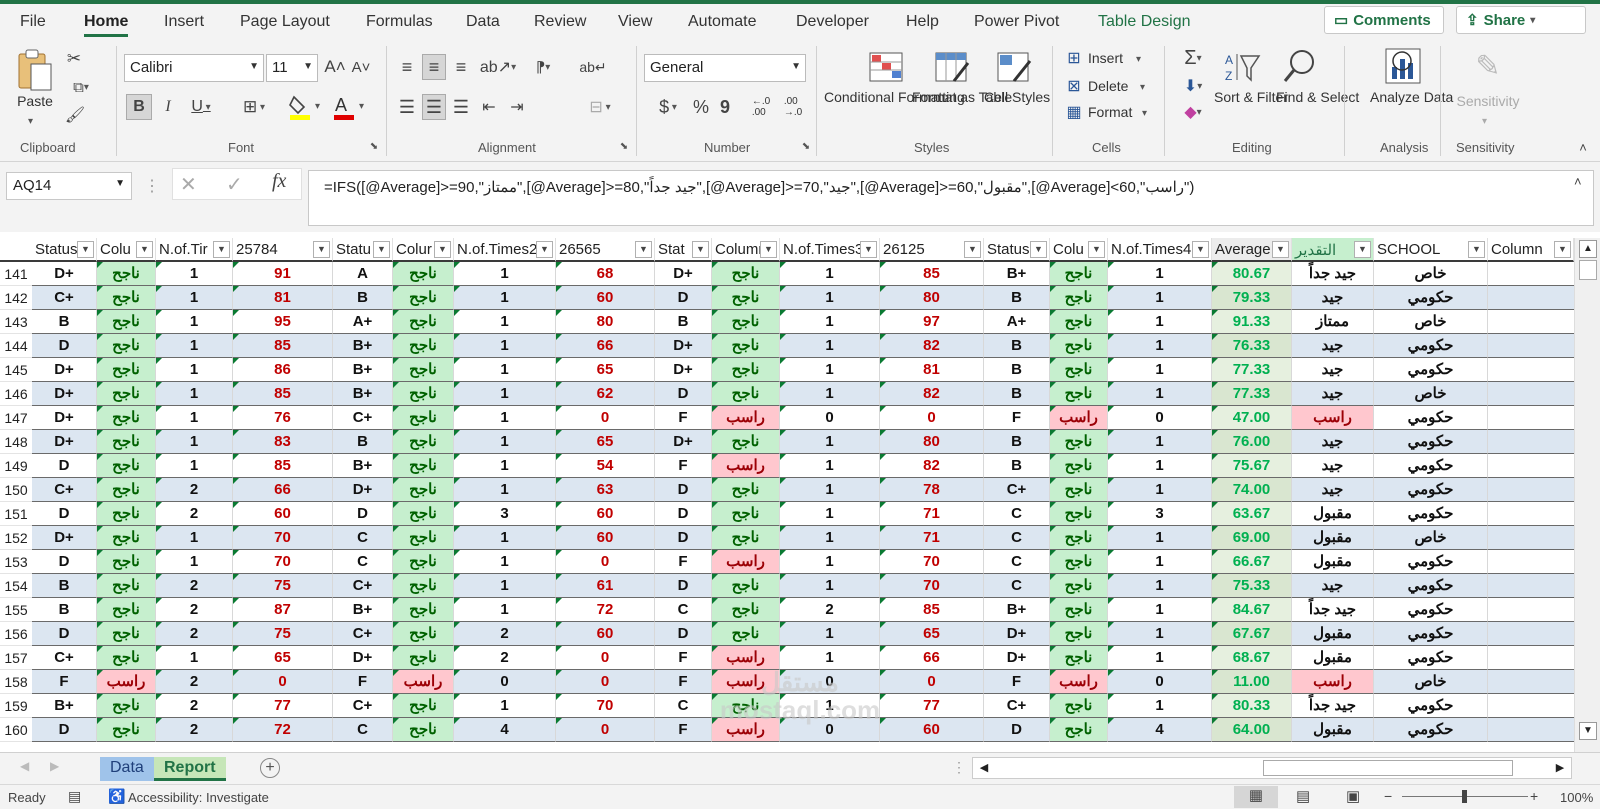 Image resolution: width=1600 pixels, height=809 pixels. I want to click on row-number: 156, so click(16, 634).